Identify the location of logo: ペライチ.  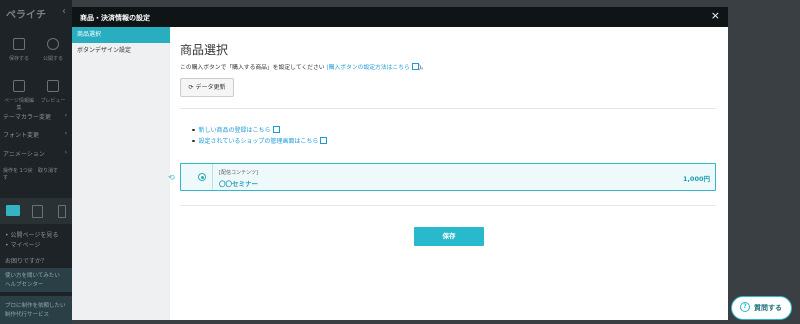
(26, 15).